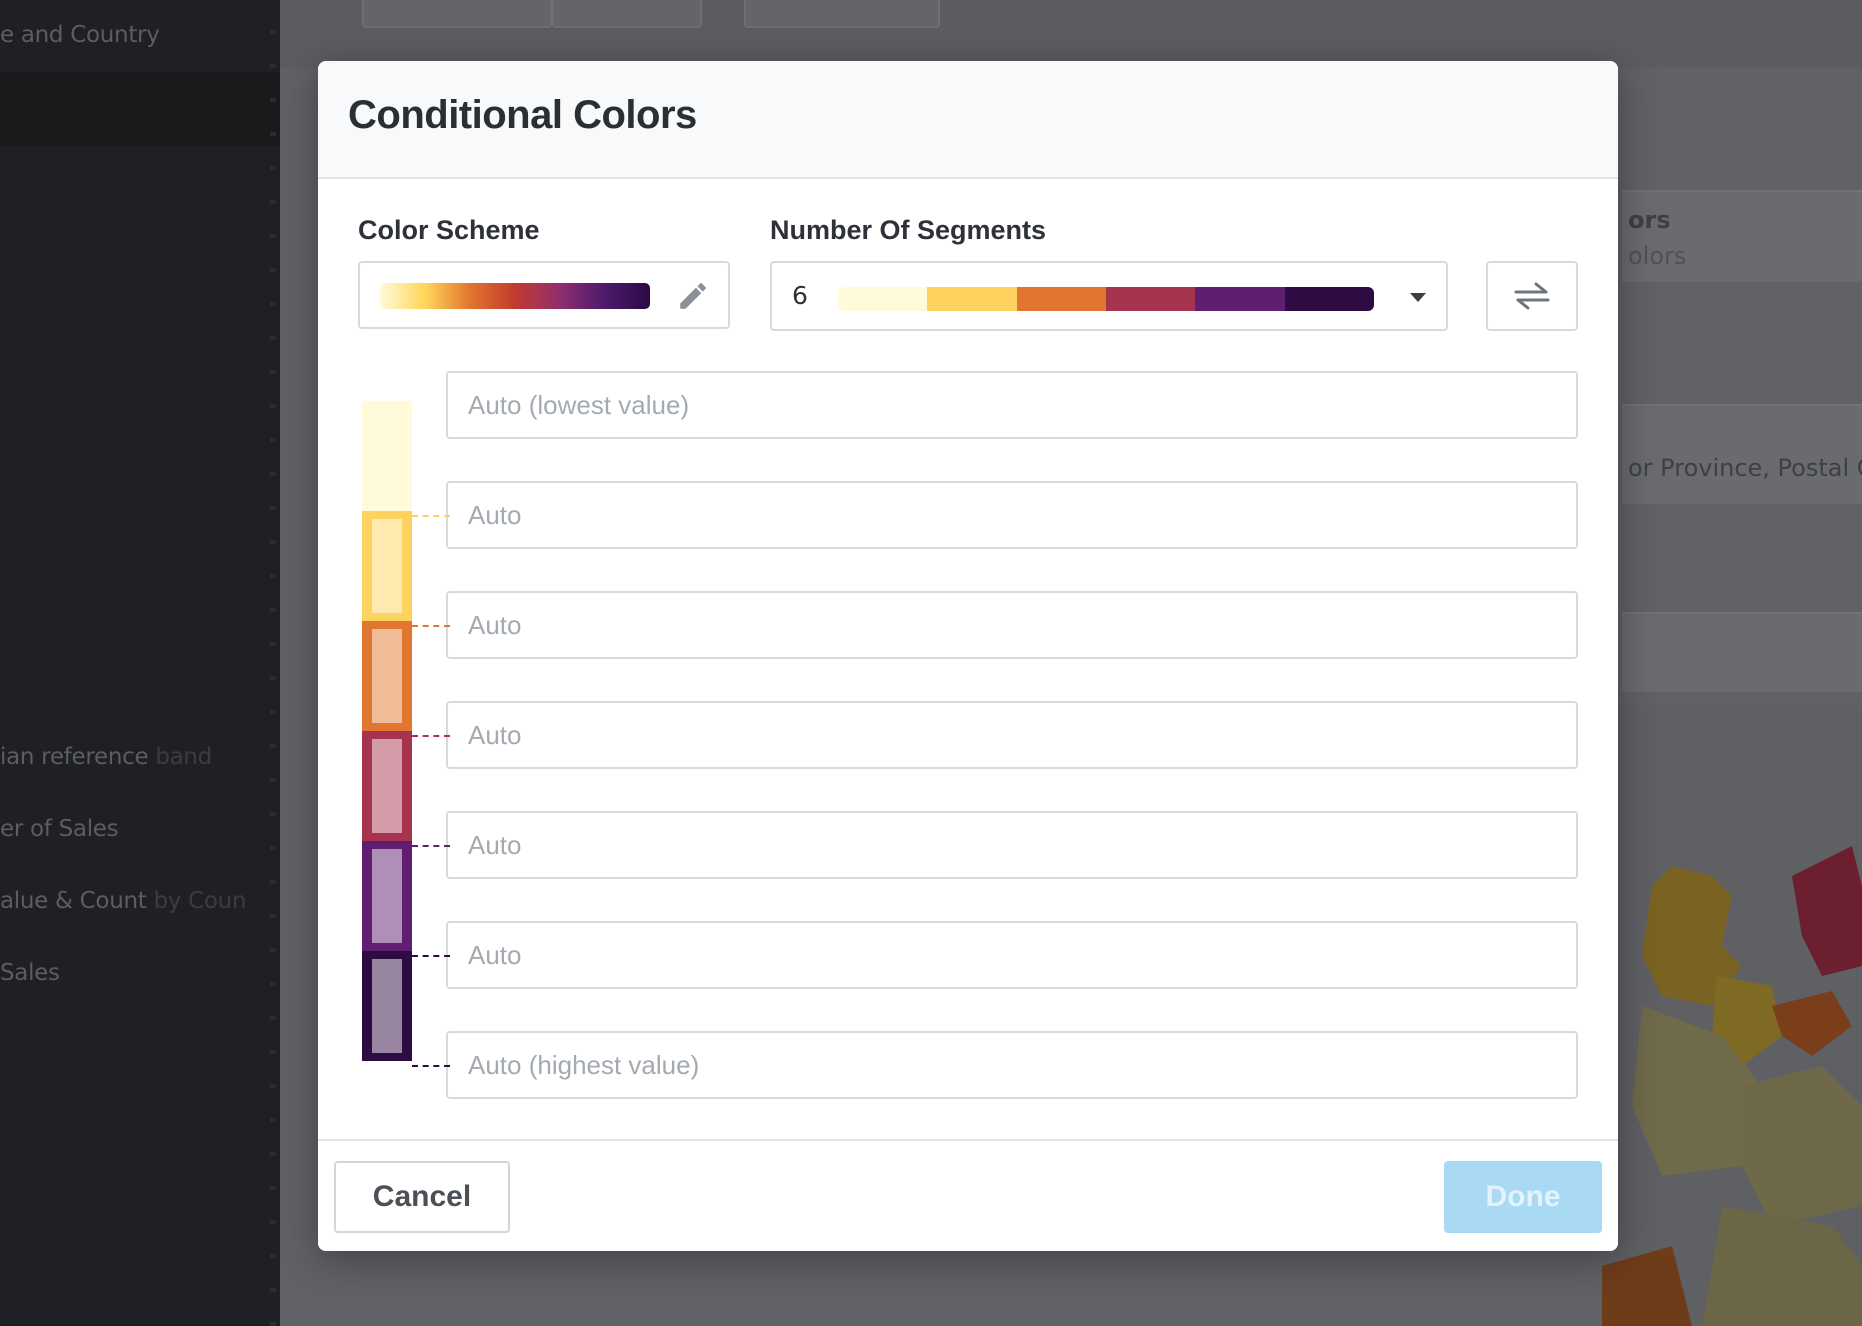  What do you see at coordinates (522, 115) in the screenshot?
I see `dialog-title: Conditional Colors` at bounding box center [522, 115].